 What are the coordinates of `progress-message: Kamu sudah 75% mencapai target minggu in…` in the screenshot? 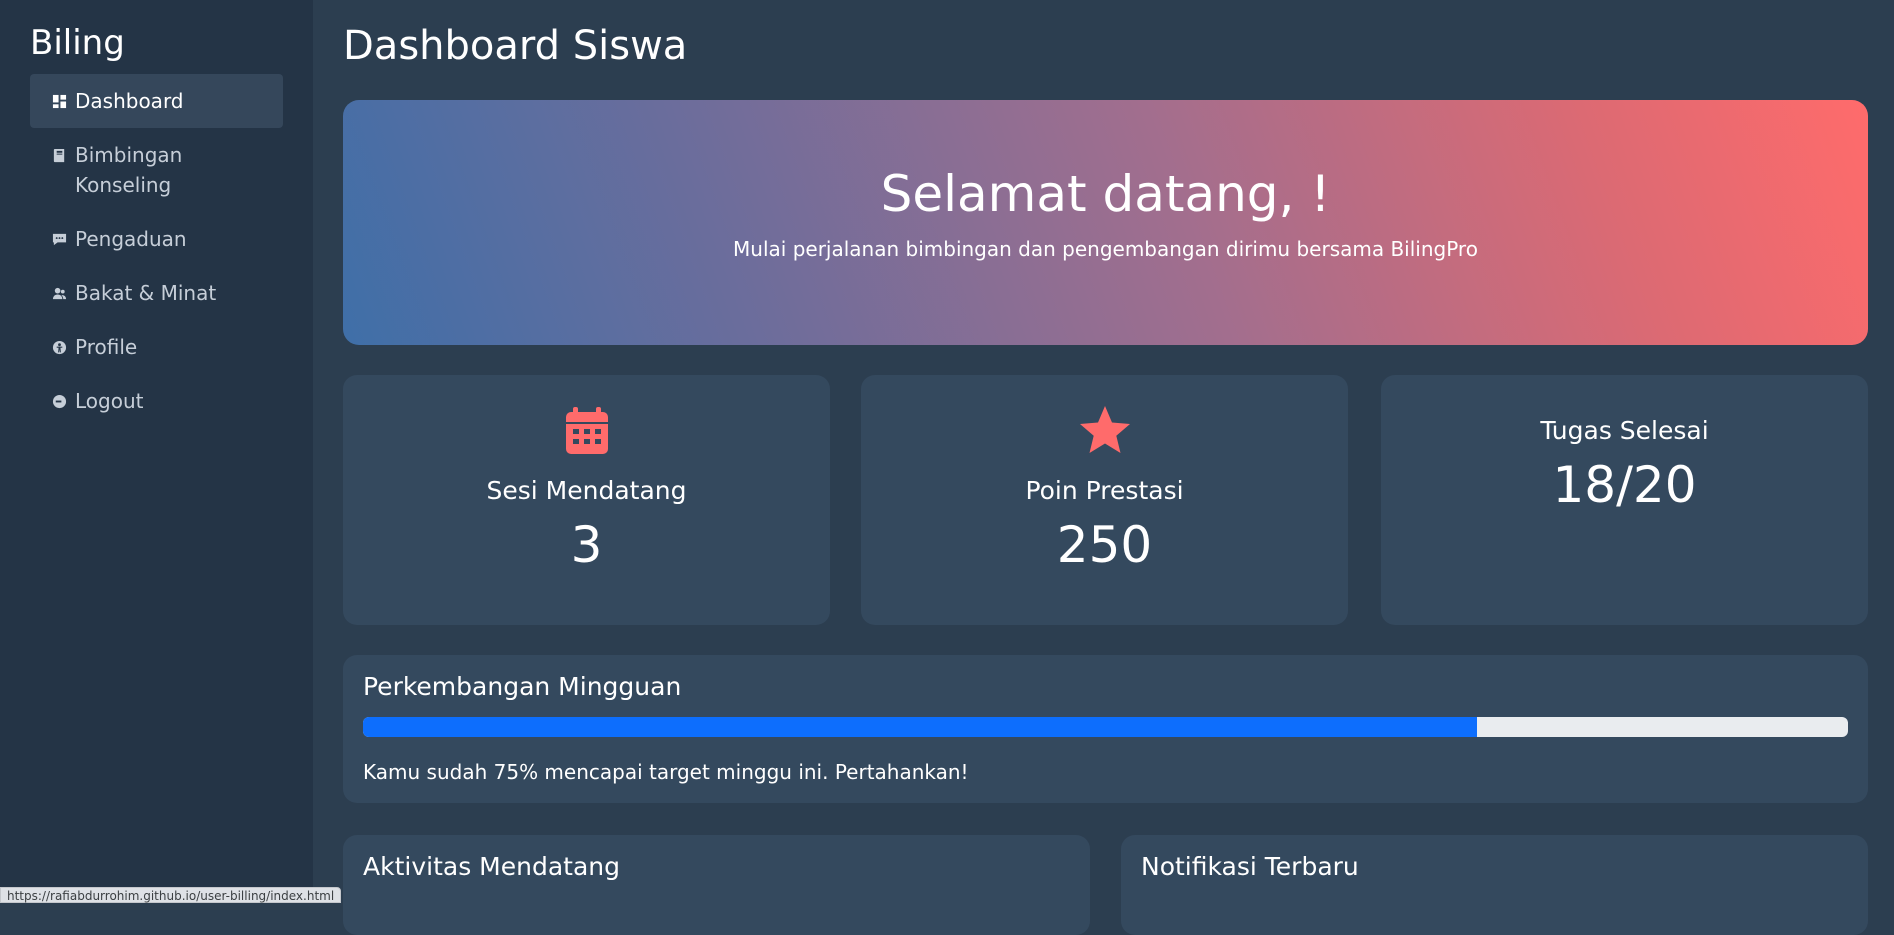 It's located at (666, 772).